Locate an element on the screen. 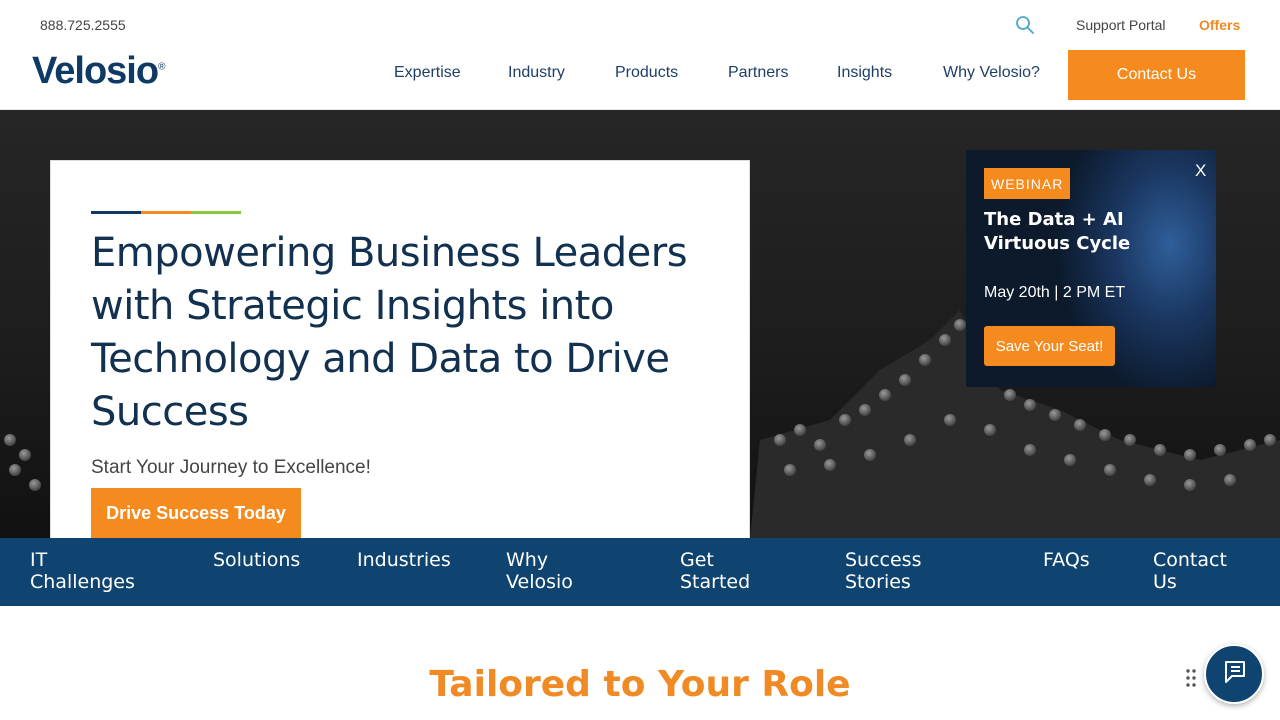 The width and height of the screenshot is (1280, 720). chat-button is located at coordinates (1234, 674).